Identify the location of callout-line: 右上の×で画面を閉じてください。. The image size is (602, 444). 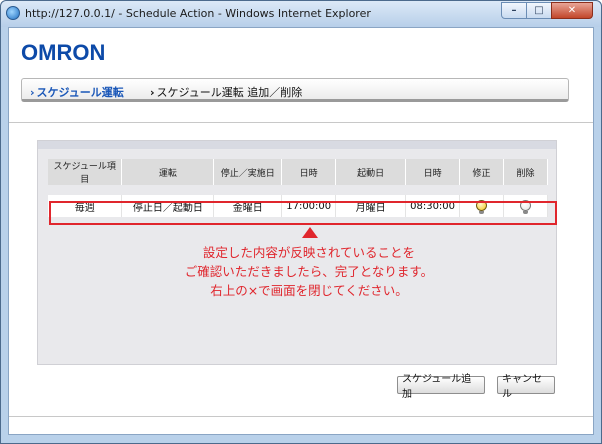
(309, 290).